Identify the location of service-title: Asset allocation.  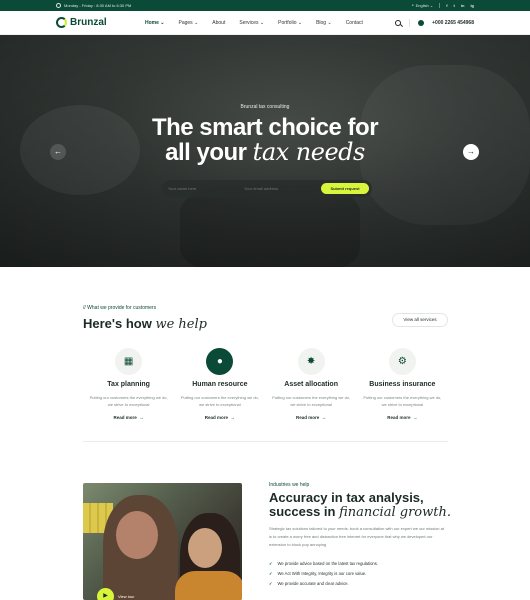
(311, 384).